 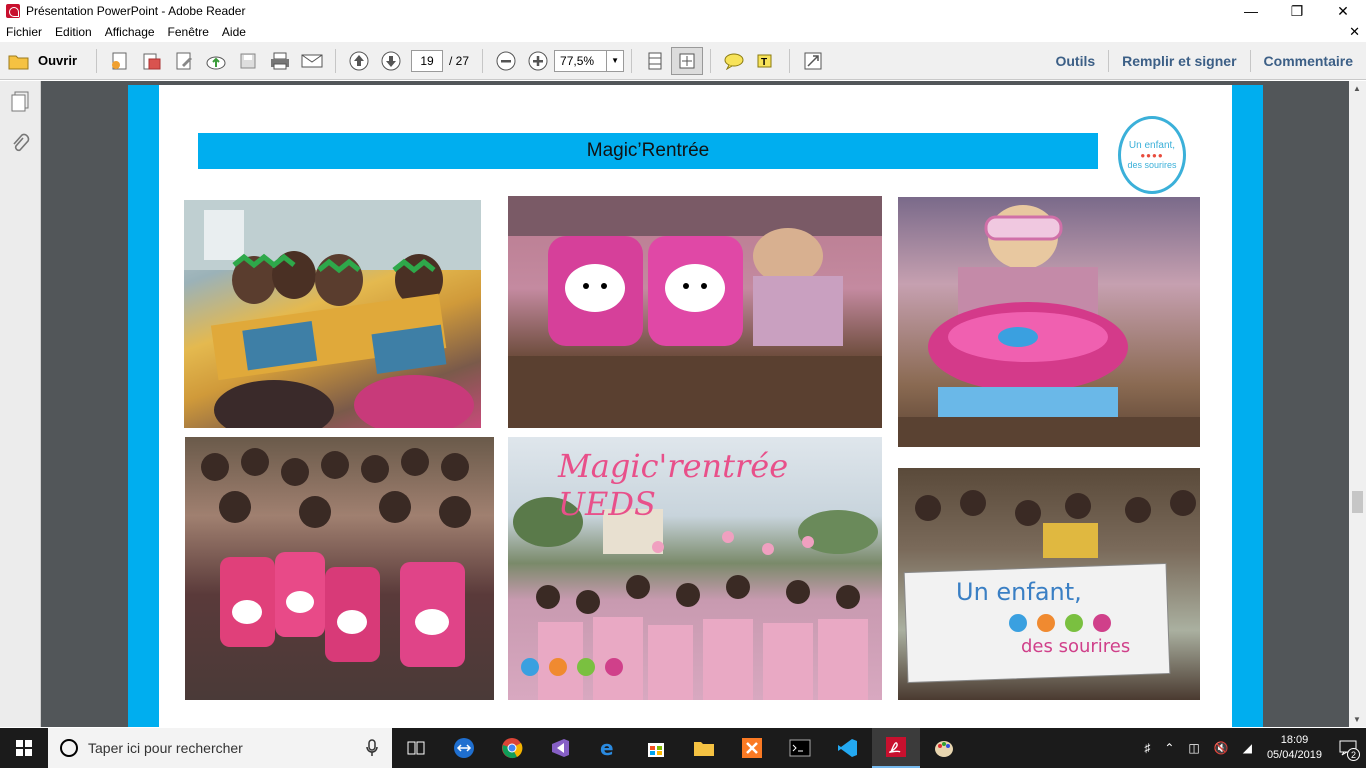 What do you see at coordinates (896, 748) in the screenshot?
I see `adobe-reader-taskbar-icon` at bounding box center [896, 748].